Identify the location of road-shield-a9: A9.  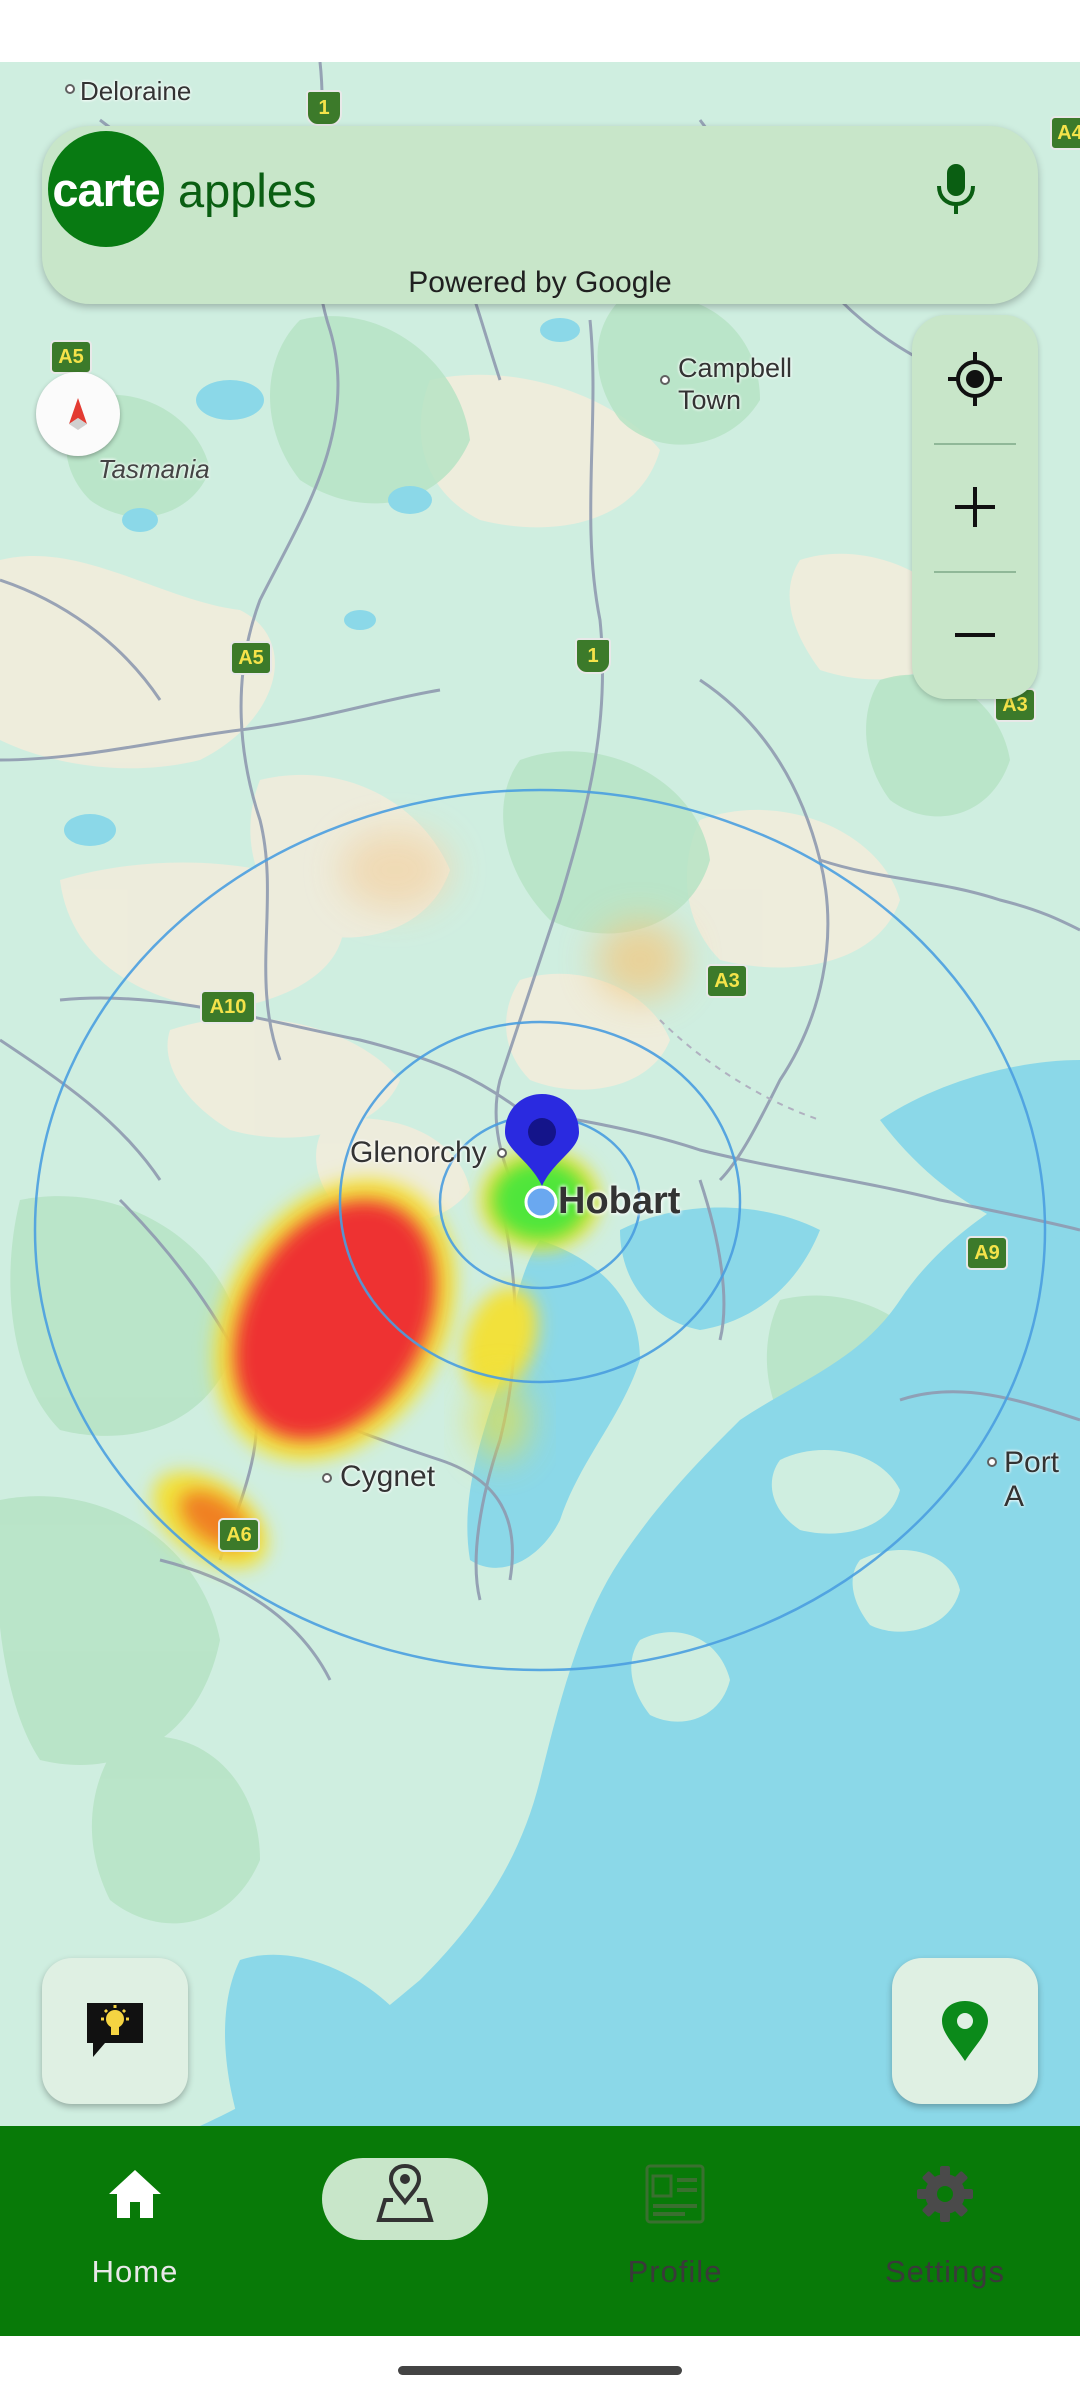
(987, 1253).